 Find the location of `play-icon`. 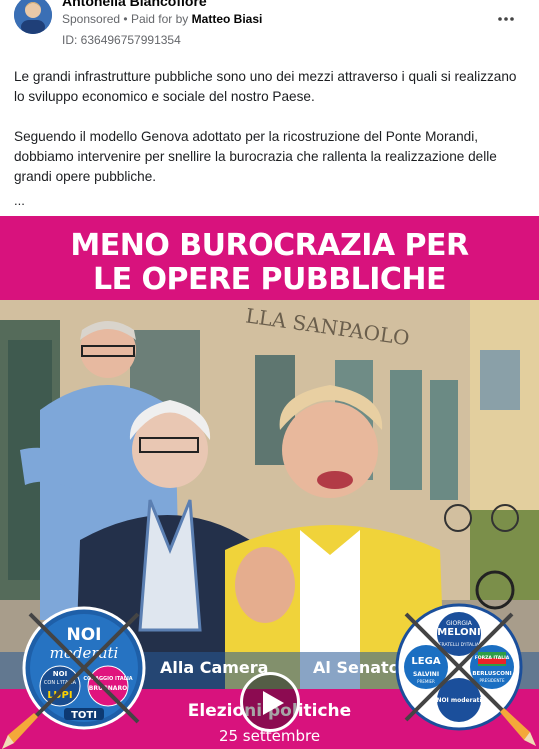

play-icon is located at coordinates (273, 703).